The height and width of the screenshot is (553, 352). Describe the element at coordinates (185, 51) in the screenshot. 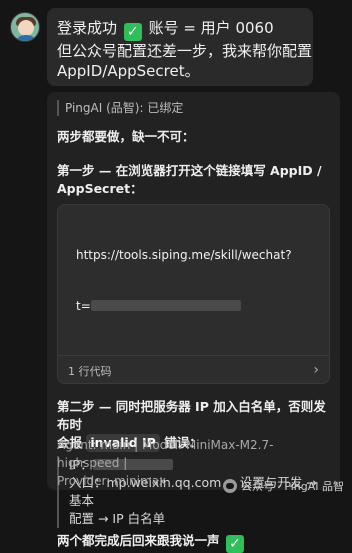

I see `user-message-line-2: 但公众号配置还差一步，我来帮你配置` at that location.